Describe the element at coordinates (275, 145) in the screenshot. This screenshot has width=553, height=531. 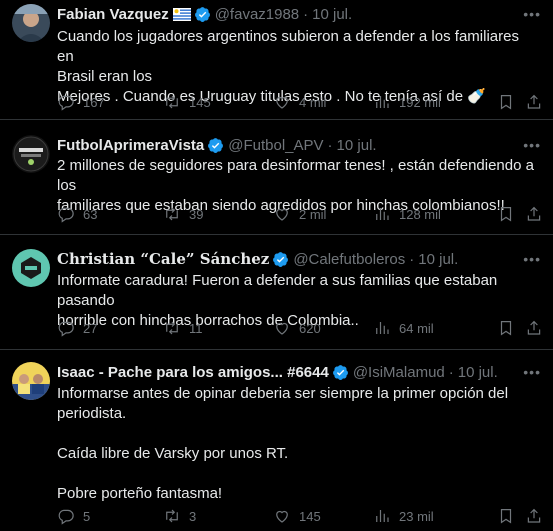
I see `author-handle: @Futbol_APV` at that location.